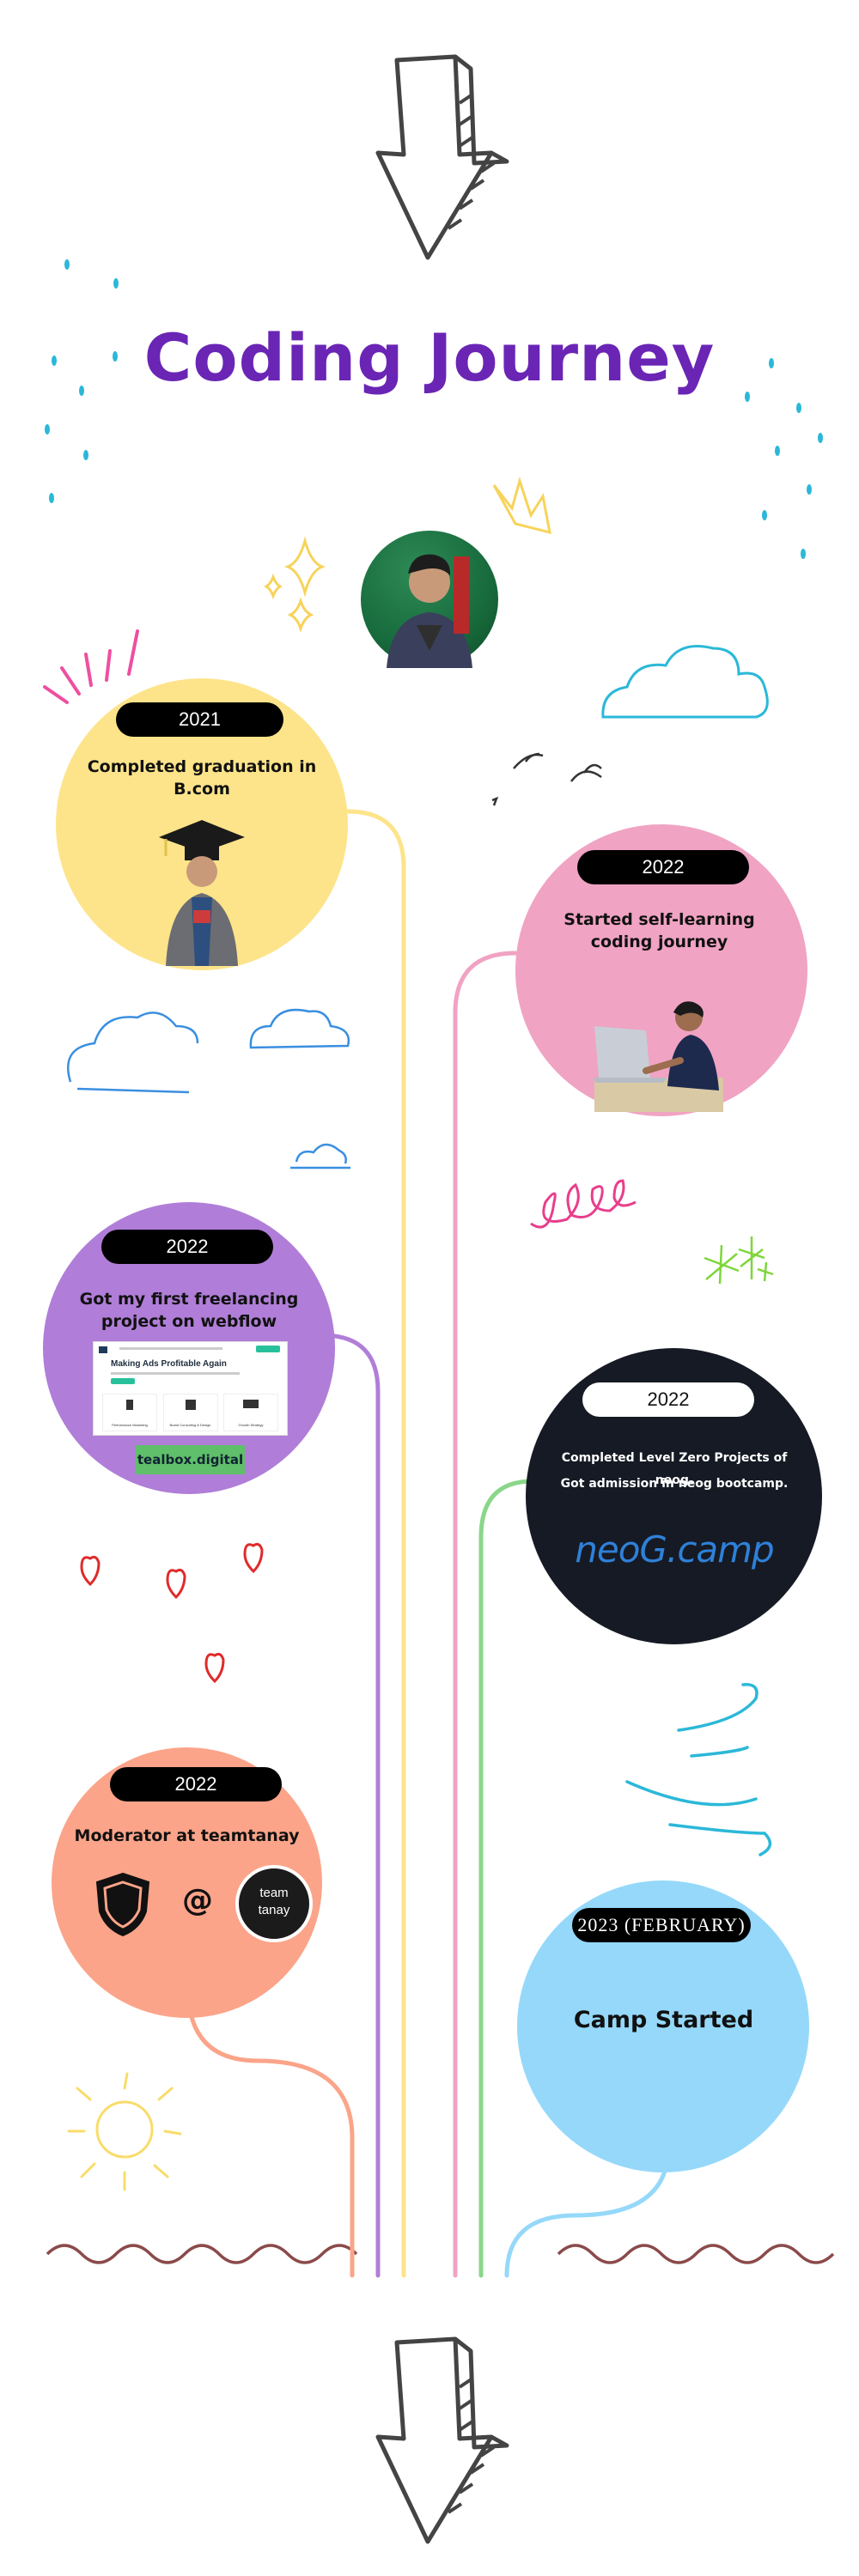 This screenshot has width=859, height=2576. I want to click on milestone-text: Got admission in neog bootcamp., so click(674, 1484).